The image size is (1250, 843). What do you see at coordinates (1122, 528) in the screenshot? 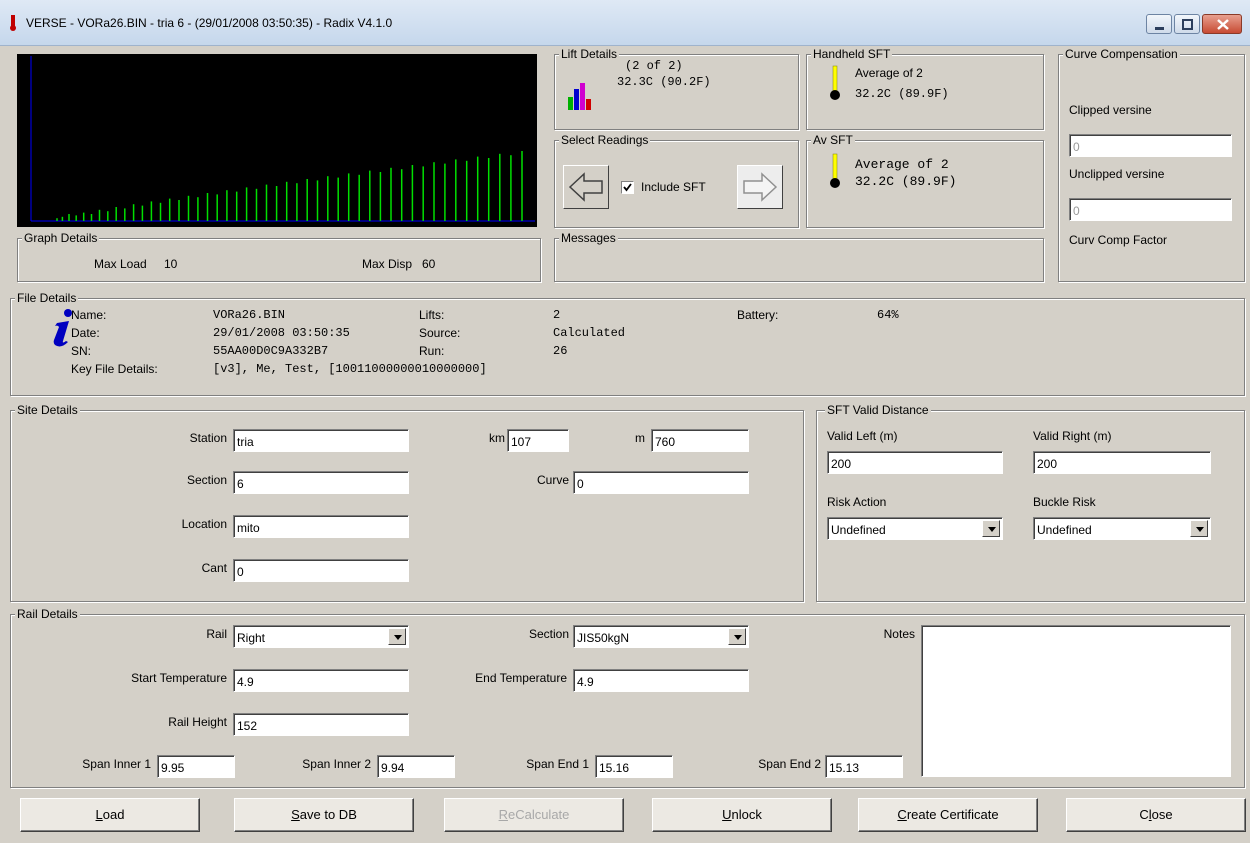
I see `buckle-risk-select: Undefined` at bounding box center [1122, 528].